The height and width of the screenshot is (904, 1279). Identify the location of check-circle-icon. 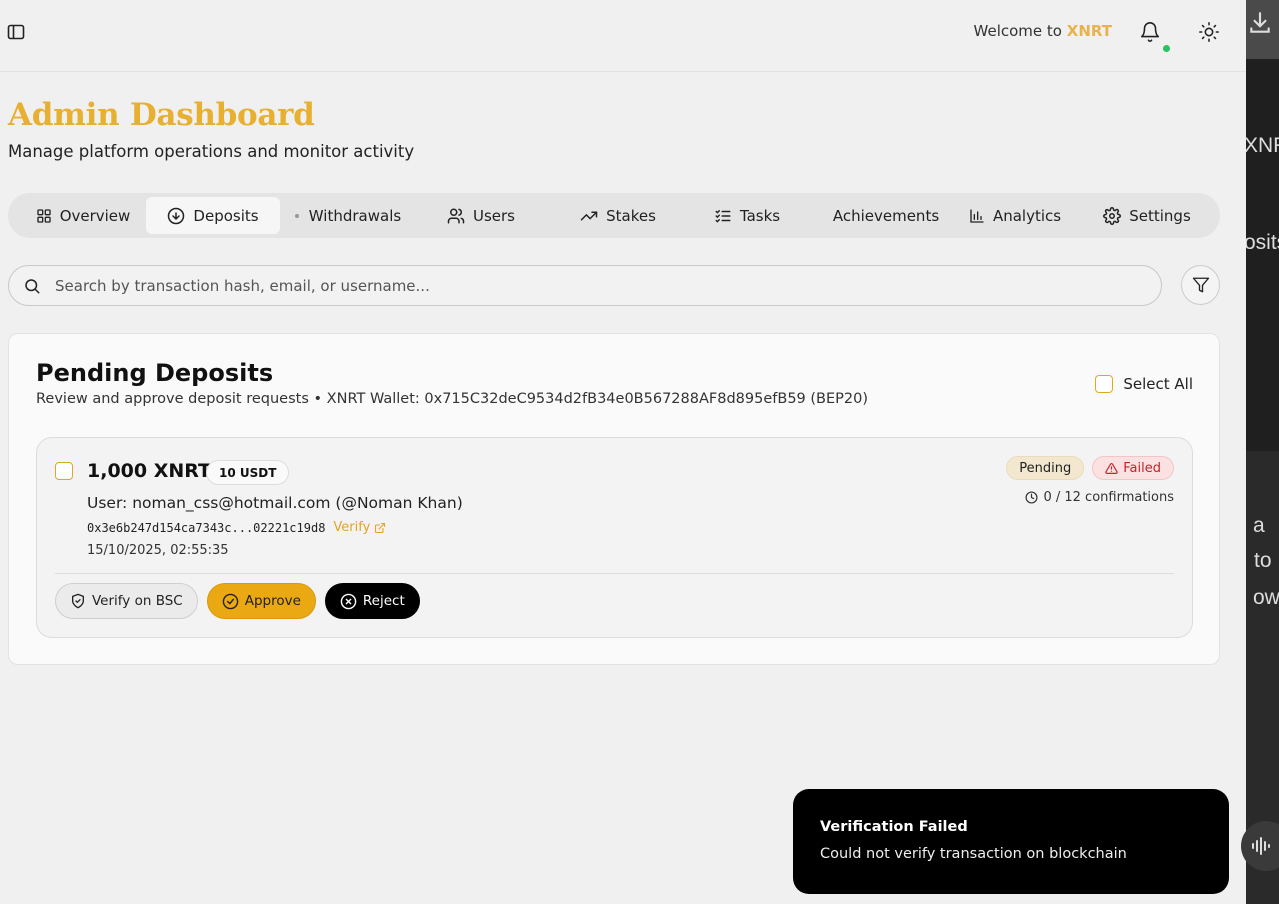
(230, 601).